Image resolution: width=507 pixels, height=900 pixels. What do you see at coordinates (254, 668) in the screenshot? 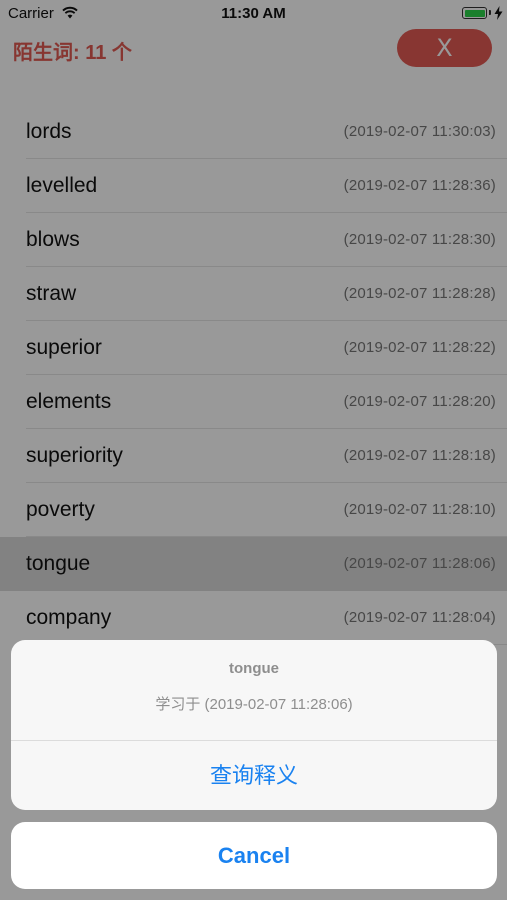
I see `action-sheet-title: tongue` at bounding box center [254, 668].